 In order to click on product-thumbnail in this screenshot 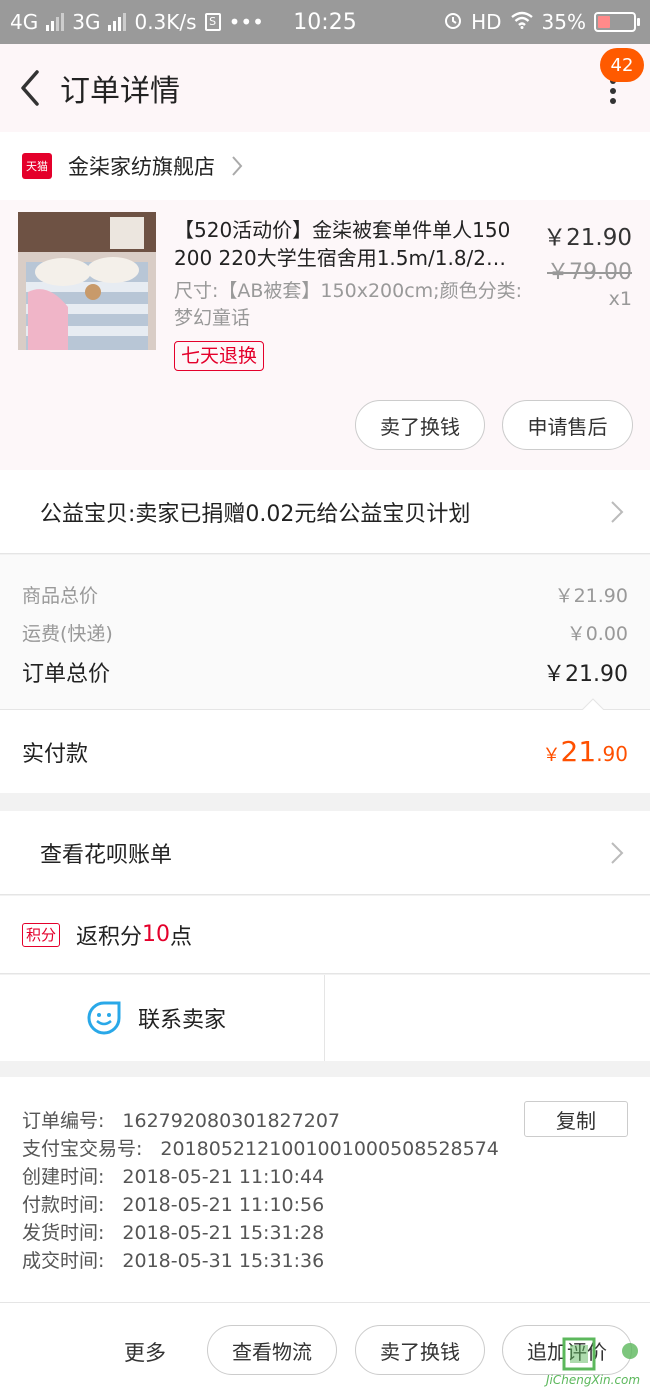, I will do `click(87, 281)`.